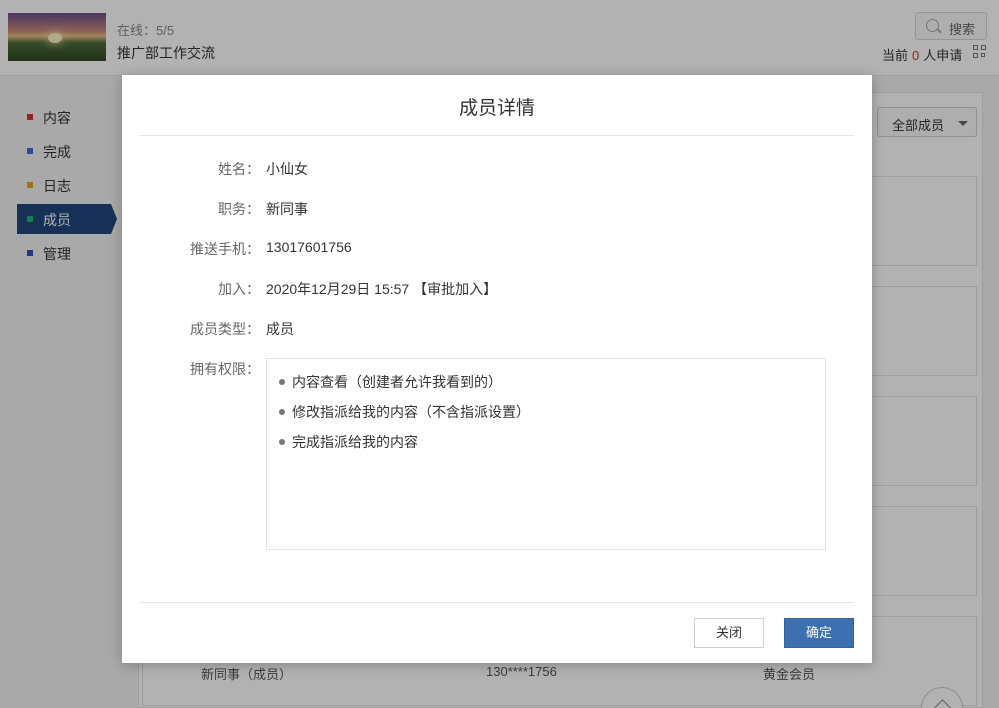 The image size is (999, 708). What do you see at coordinates (309, 247) in the screenshot?
I see `phone-value: 13017601756` at bounding box center [309, 247].